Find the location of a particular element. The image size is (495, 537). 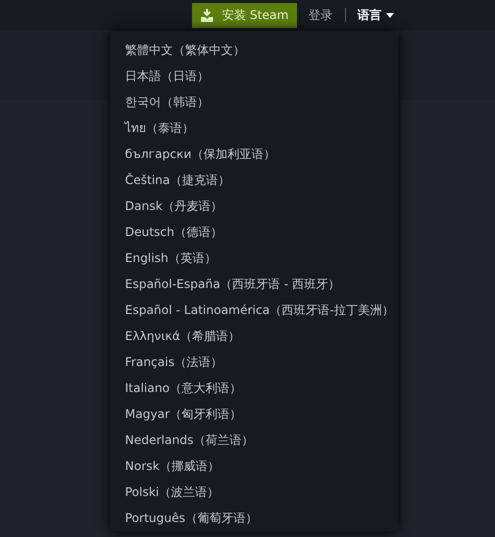

language-option: Italiano（意大利语） is located at coordinates (254, 388).